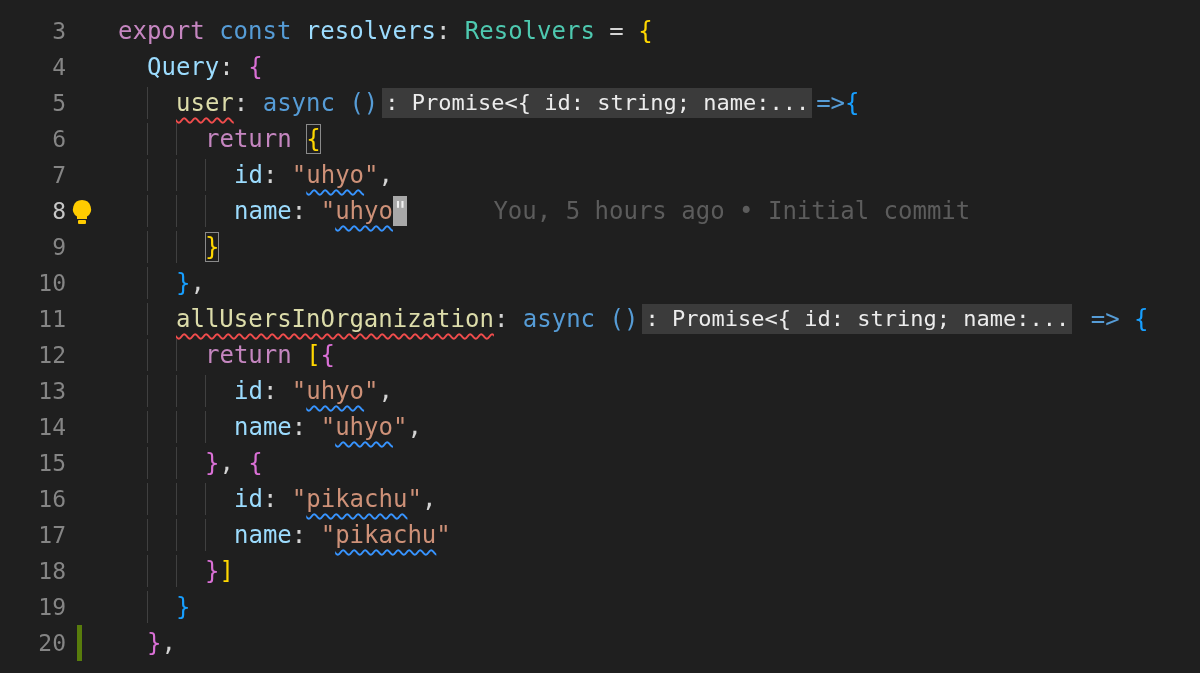 This screenshot has width=1200, height=673. I want to click on line-number: 8, so click(58, 211).